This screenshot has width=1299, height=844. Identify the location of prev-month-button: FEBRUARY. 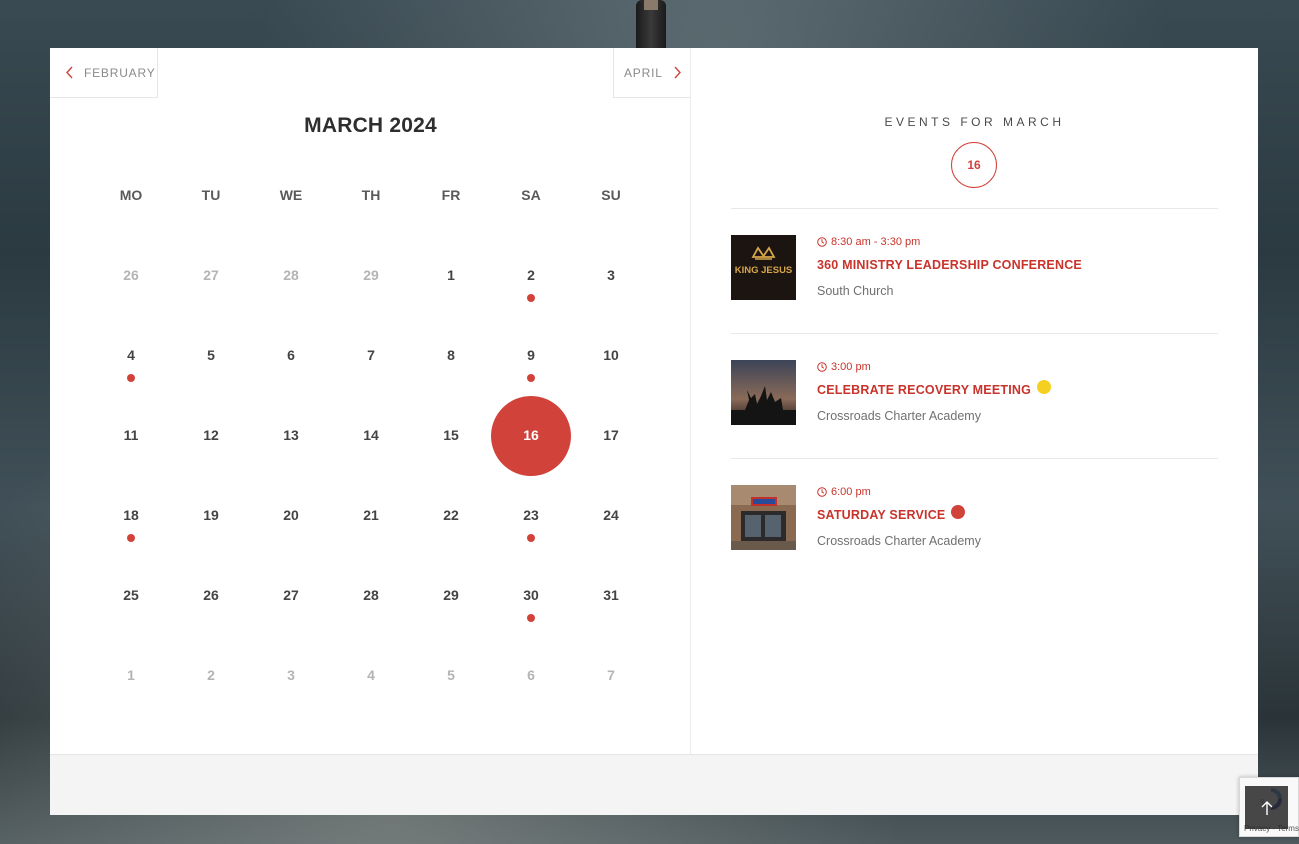
(104, 73).